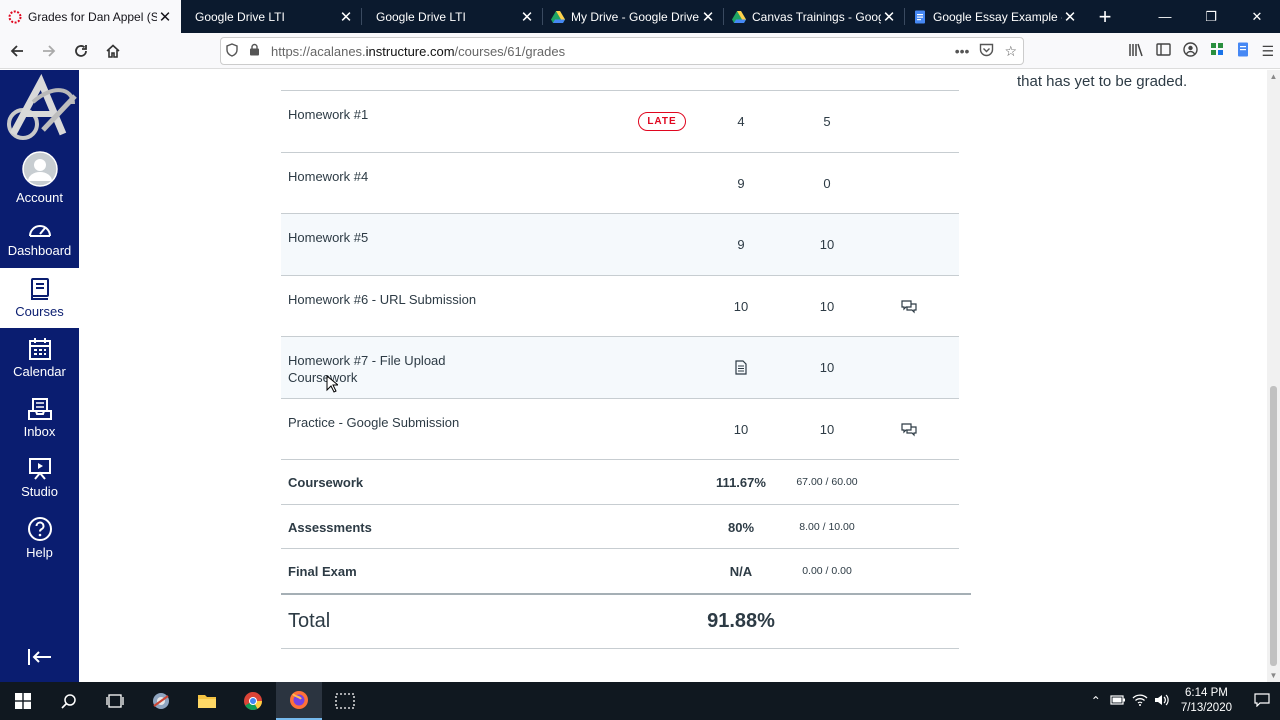 This screenshot has width=1280, height=720. What do you see at coordinates (323, 377) in the screenshot?
I see `assignment-group-label: Coursework` at bounding box center [323, 377].